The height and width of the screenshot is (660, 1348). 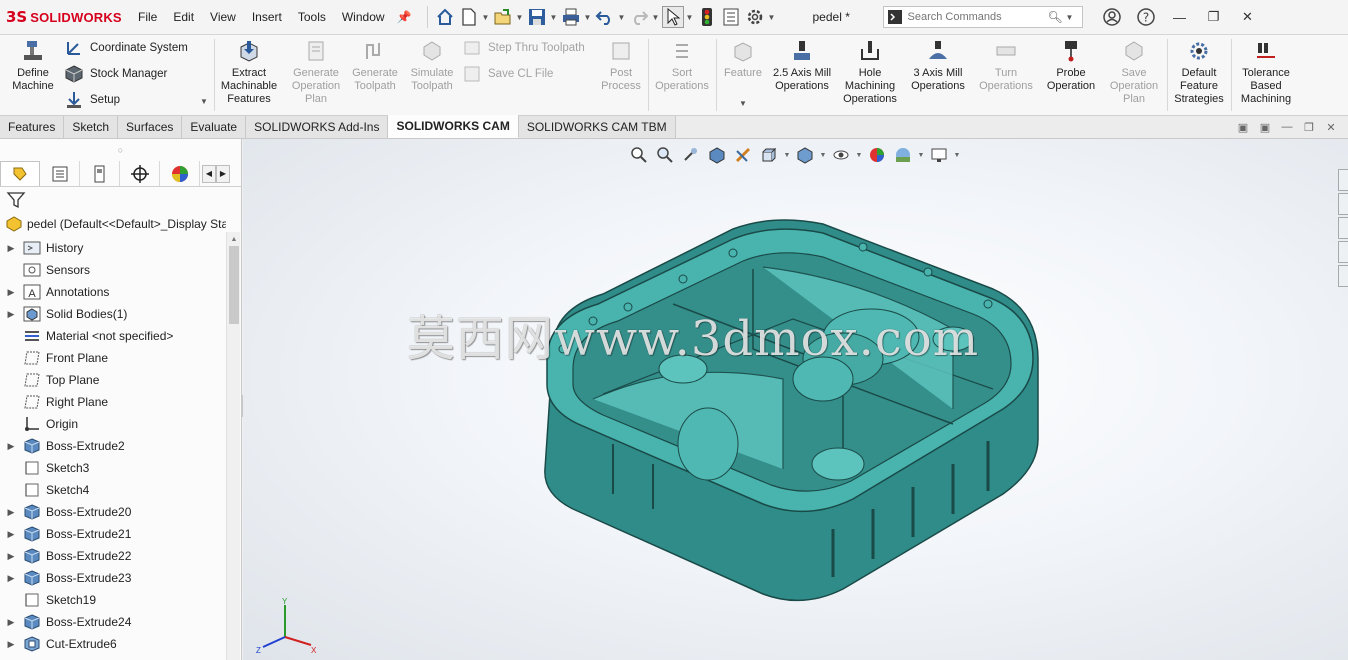 I want to click on doc-close-icon: ✕, so click(x=1331, y=127).